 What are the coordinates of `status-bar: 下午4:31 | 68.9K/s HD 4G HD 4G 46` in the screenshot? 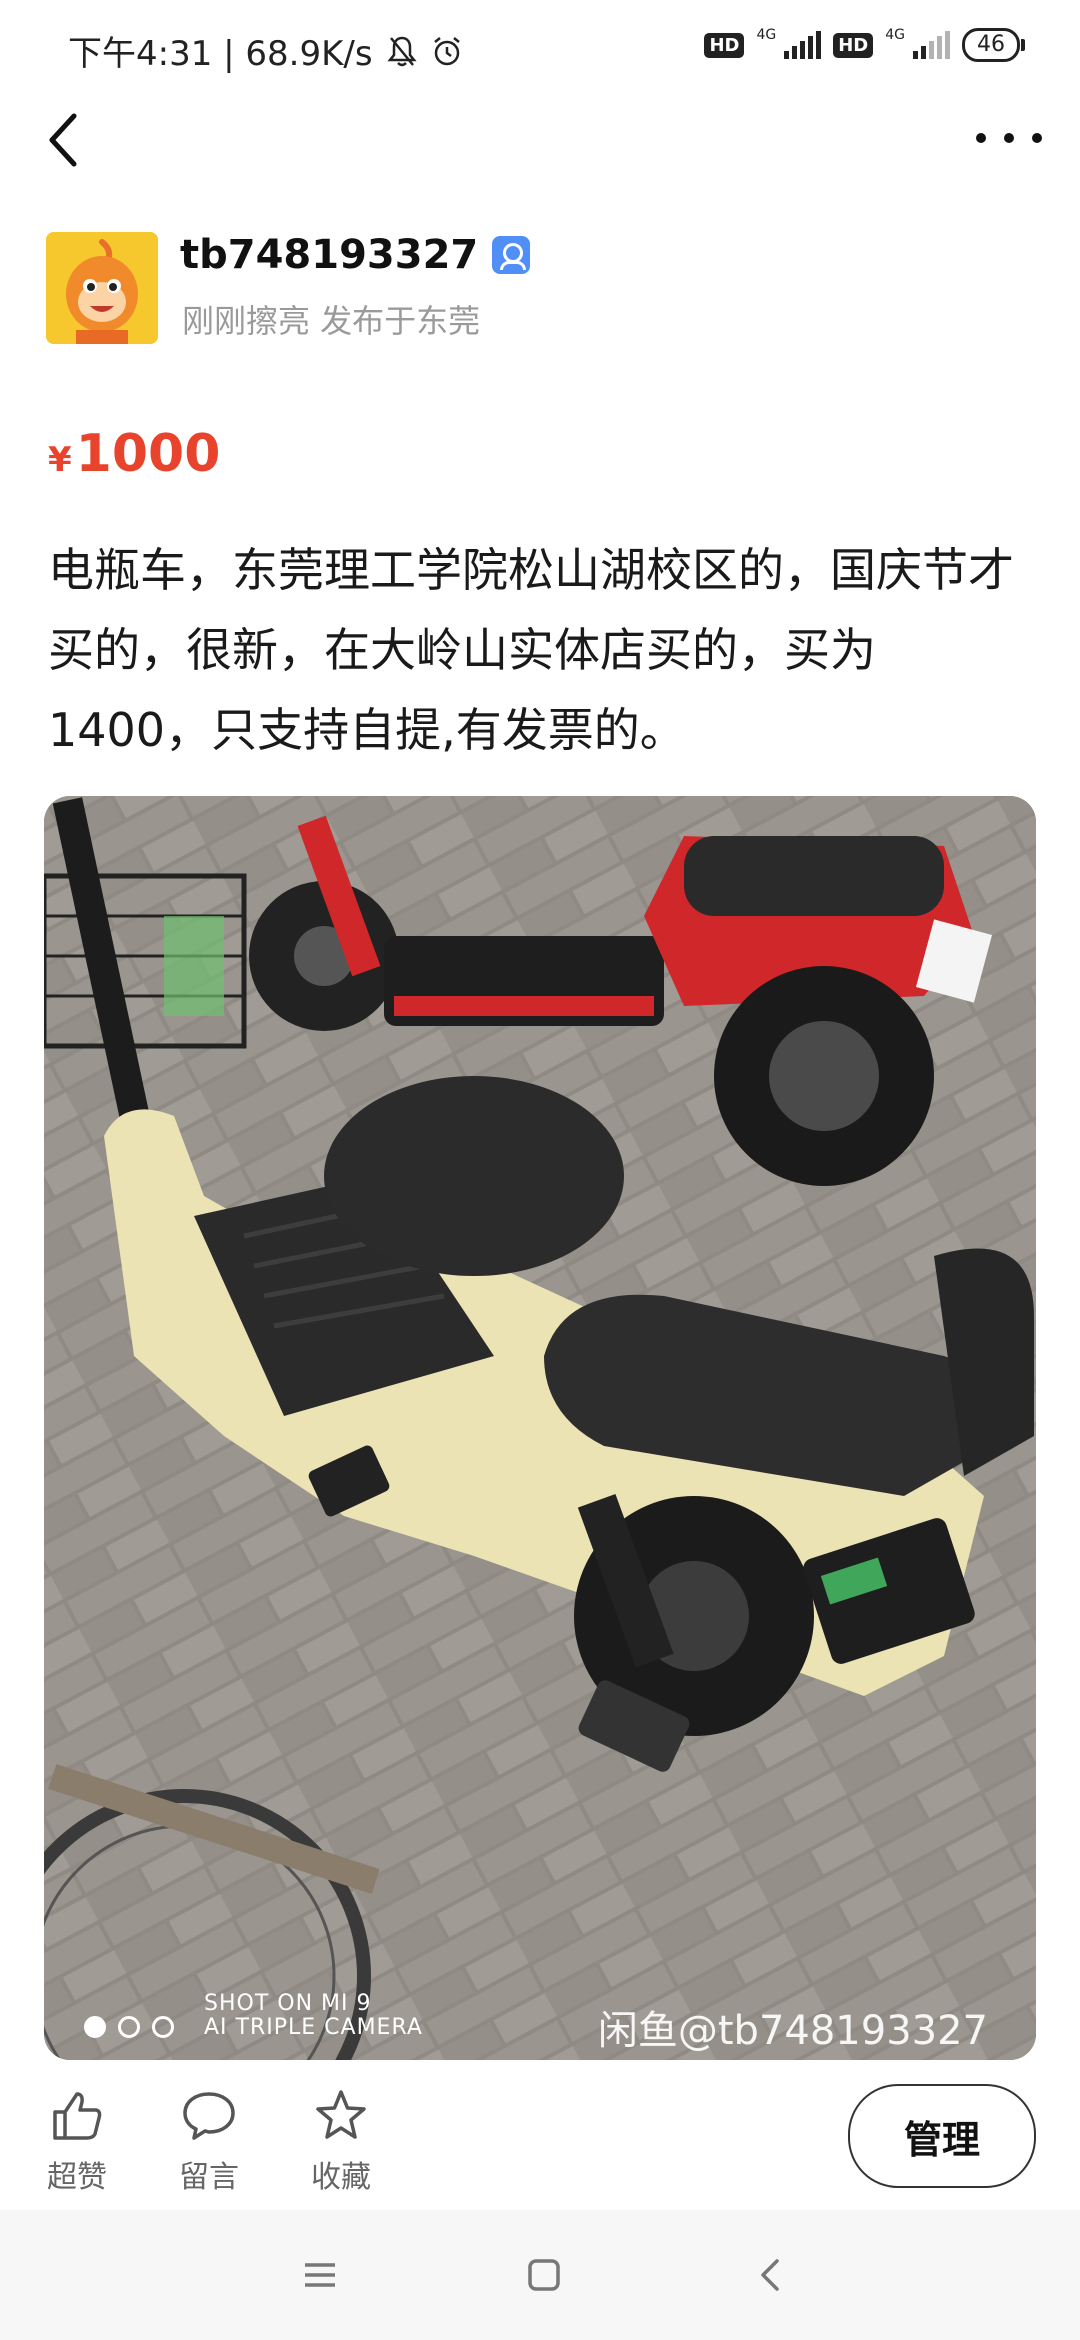 It's located at (540, 48).